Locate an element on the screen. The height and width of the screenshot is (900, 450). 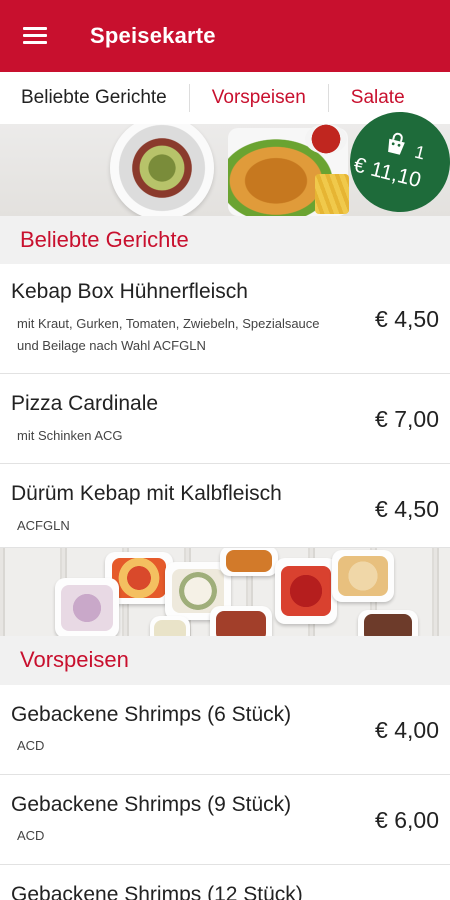
hamburger-menu-icon is located at coordinates (35, 36).